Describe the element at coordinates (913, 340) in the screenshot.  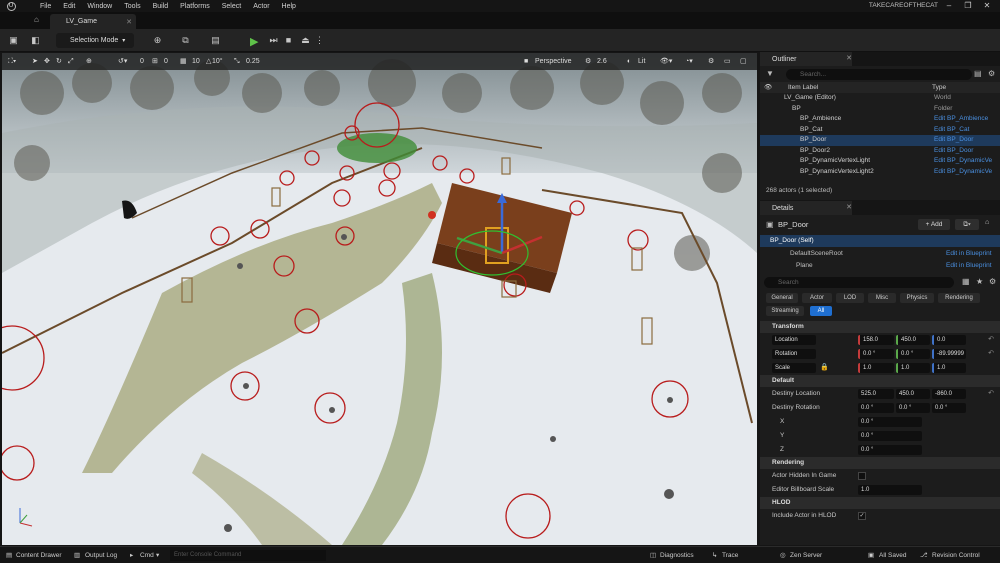
I see `location-y: 450.0` at that location.